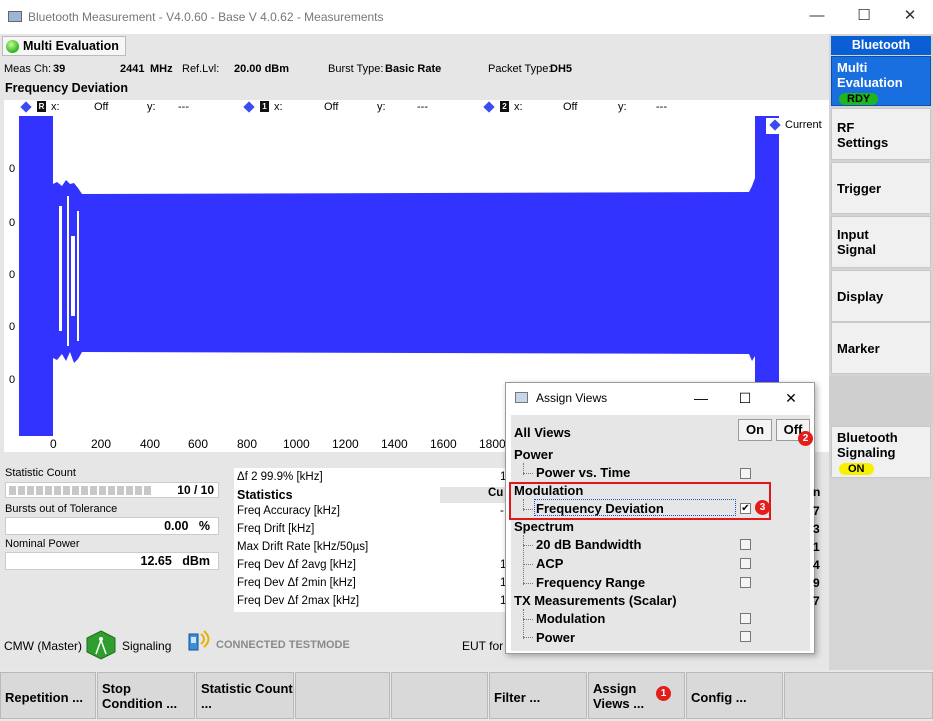  I want to click on sidebar-item-multi-evaluation: Multi Evaluation RDY, so click(881, 81).